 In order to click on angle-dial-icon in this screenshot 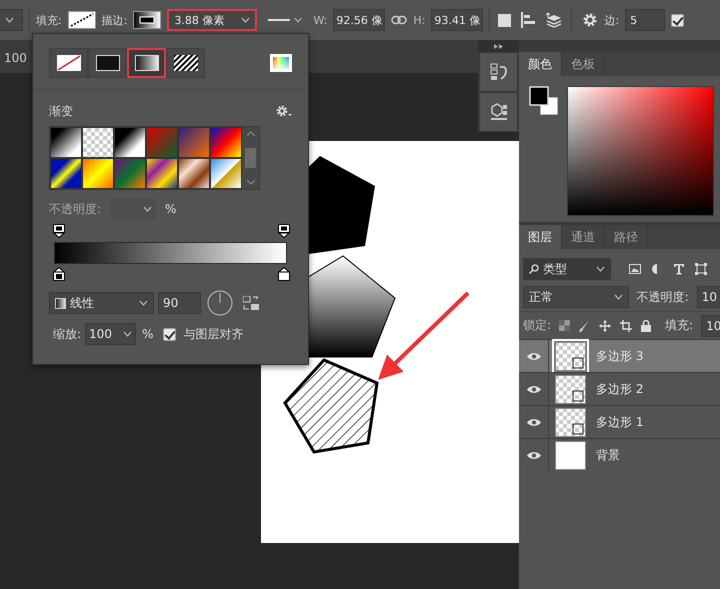, I will do `click(220, 303)`.